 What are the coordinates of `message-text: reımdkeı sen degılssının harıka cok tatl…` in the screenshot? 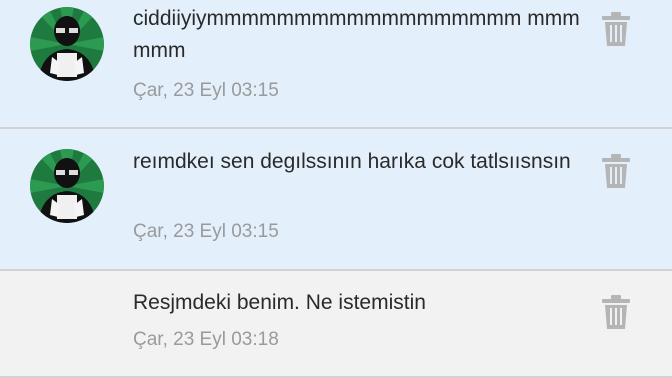 It's located at (352, 161).